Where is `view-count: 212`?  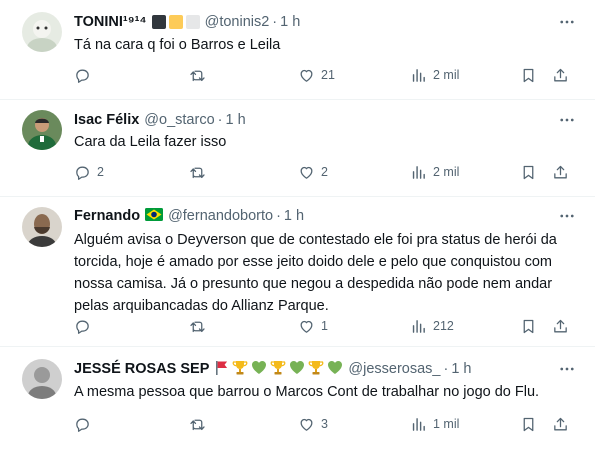
view-count: 212 is located at coordinates (443, 326).